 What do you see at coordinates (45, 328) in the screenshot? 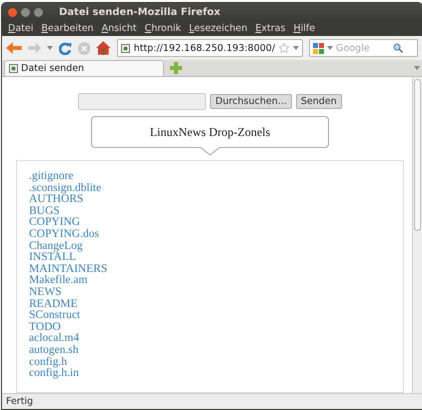
I see `file-link: TODO` at bounding box center [45, 328].